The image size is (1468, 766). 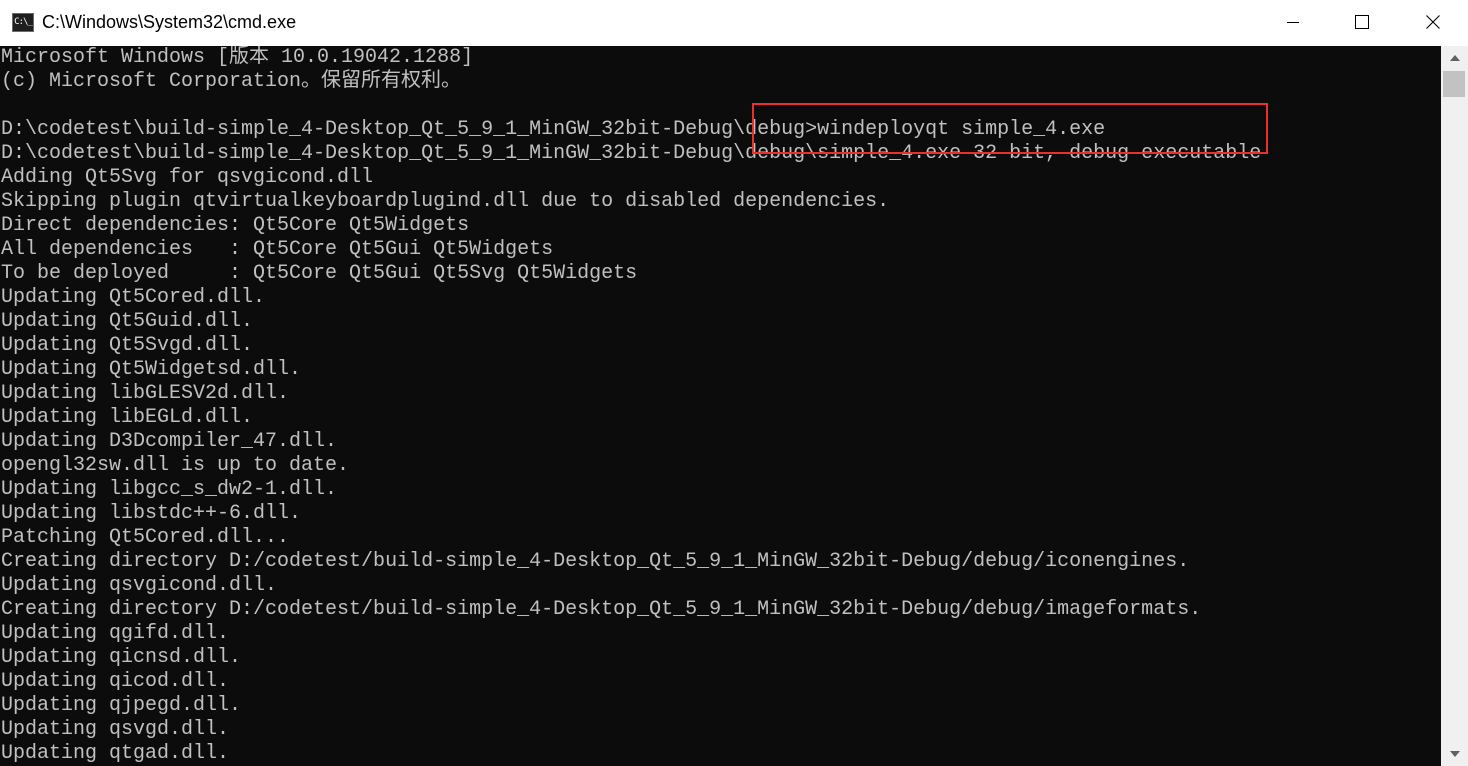 I want to click on scroll-up-button, so click(x=1454, y=58).